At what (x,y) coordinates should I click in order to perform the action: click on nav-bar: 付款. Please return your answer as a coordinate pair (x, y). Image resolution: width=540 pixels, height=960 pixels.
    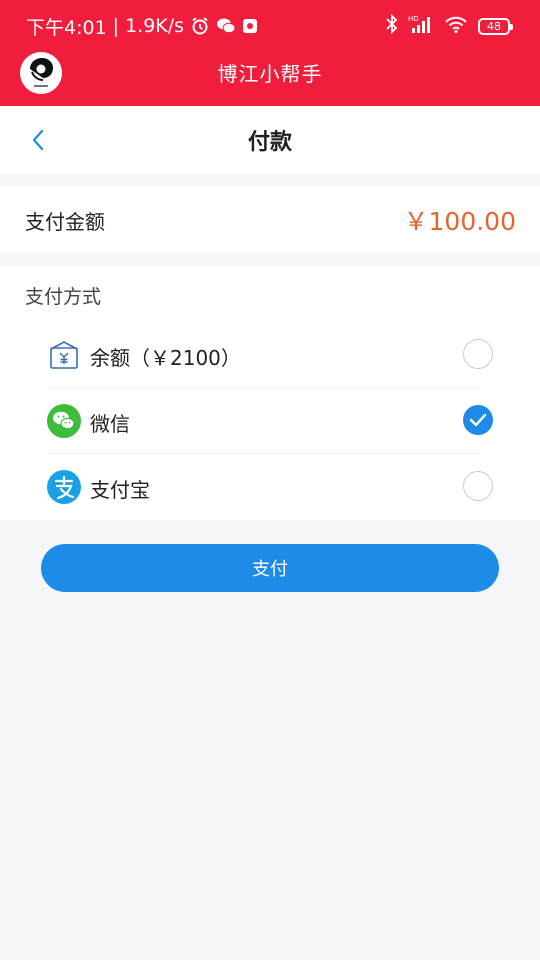
    Looking at the image, I should click on (270, 140).